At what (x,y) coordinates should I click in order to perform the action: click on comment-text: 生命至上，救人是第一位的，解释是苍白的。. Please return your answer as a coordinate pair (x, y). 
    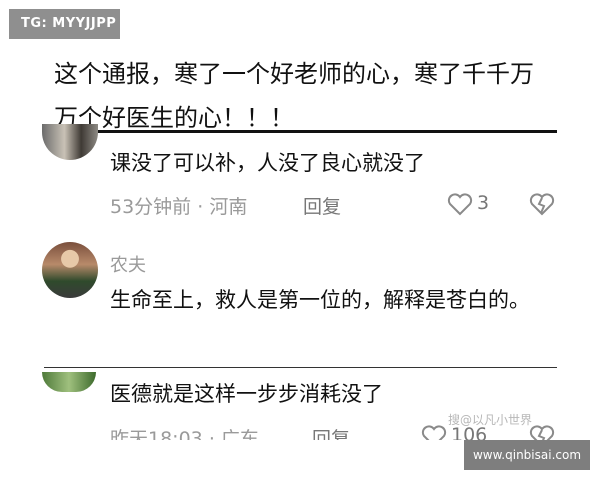
    Looking at the image, I should click on (320, 300).